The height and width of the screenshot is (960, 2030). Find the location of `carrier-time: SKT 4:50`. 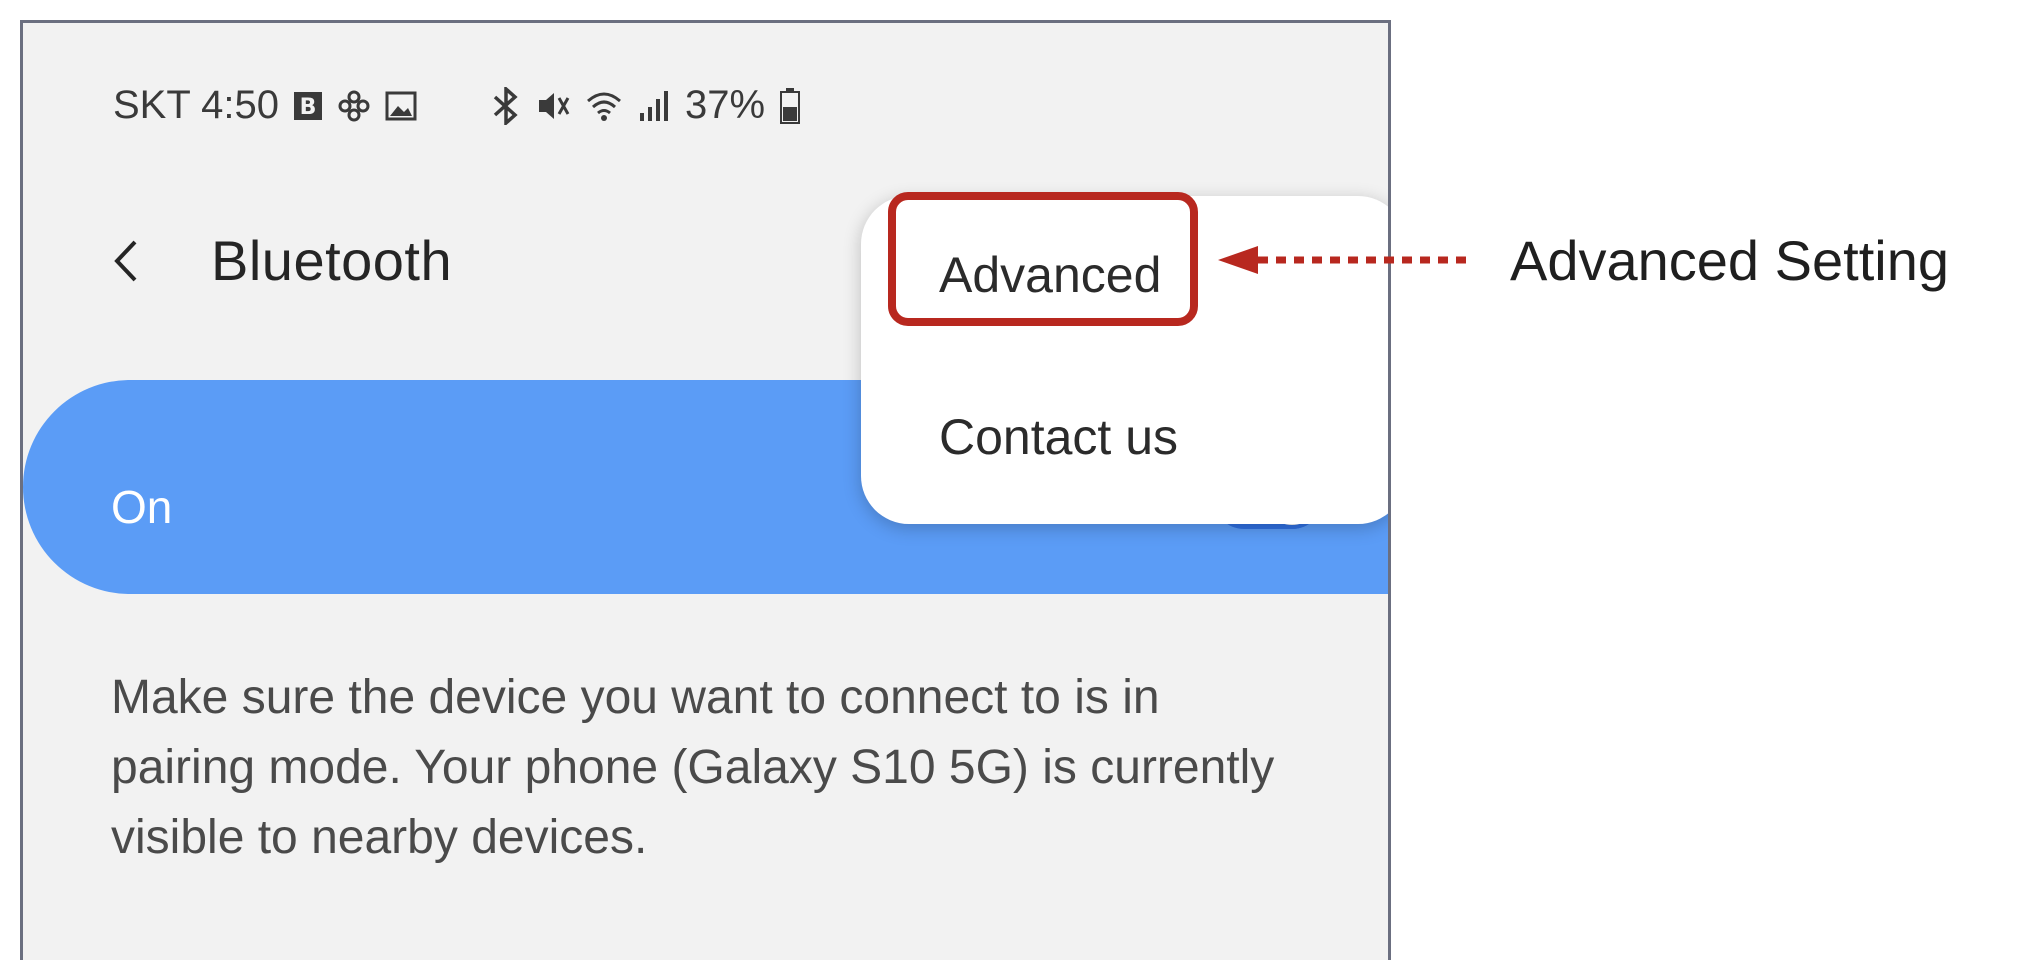

carrier-time: SKT 4:50 is located at coordinates (196, 105).